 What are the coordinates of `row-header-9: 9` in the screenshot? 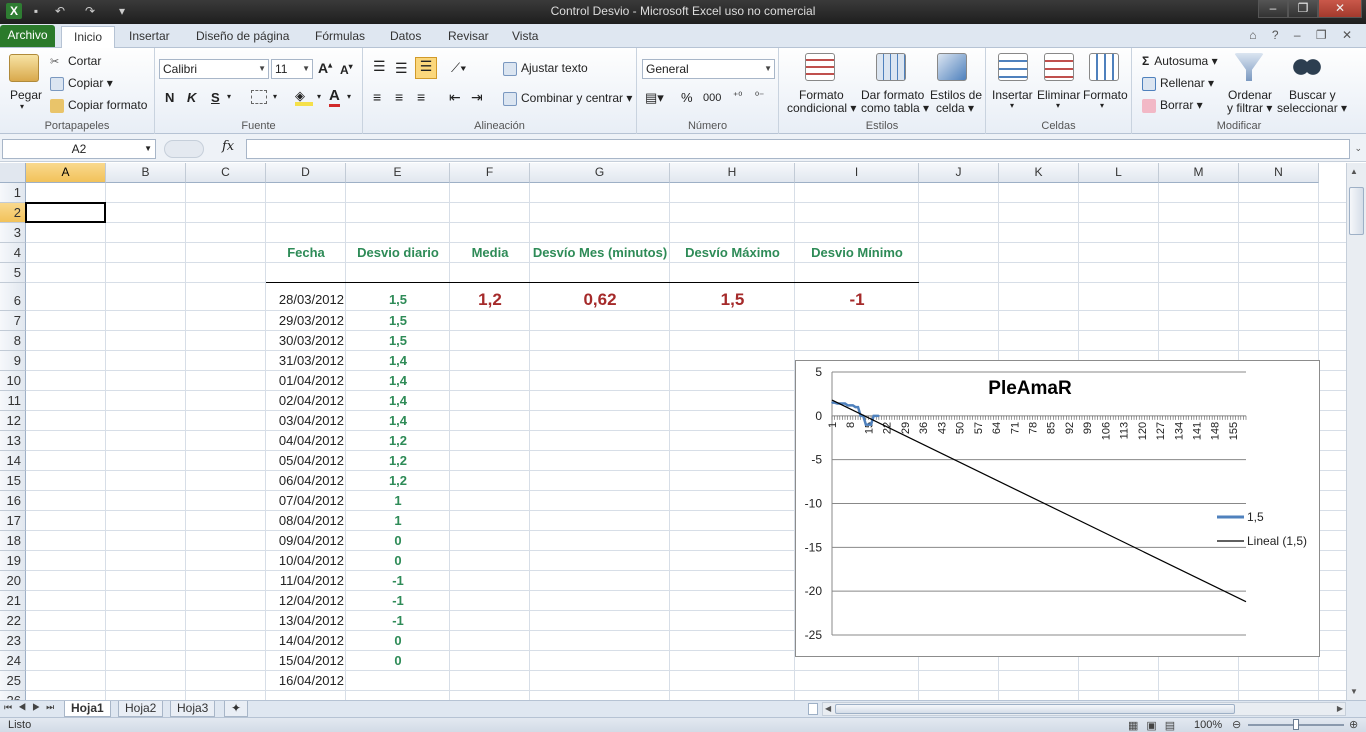 It's located at (13, 361).